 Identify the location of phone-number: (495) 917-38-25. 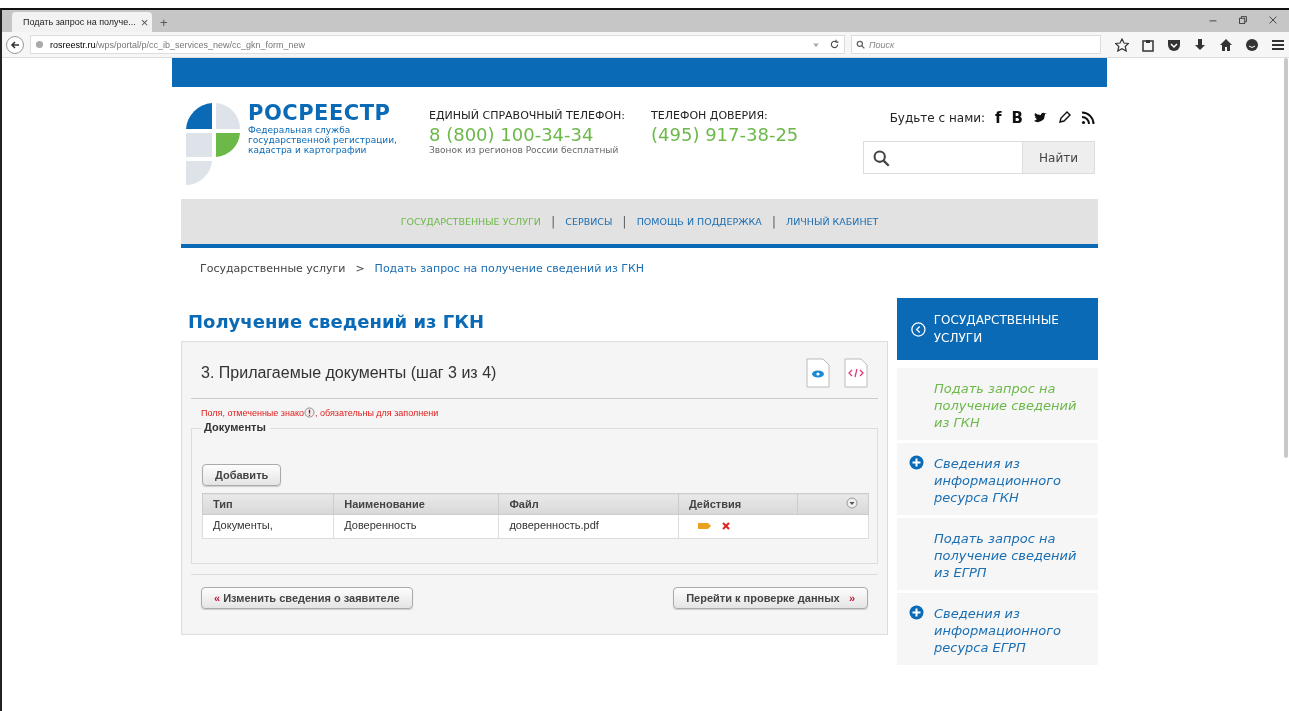
(725, 134).